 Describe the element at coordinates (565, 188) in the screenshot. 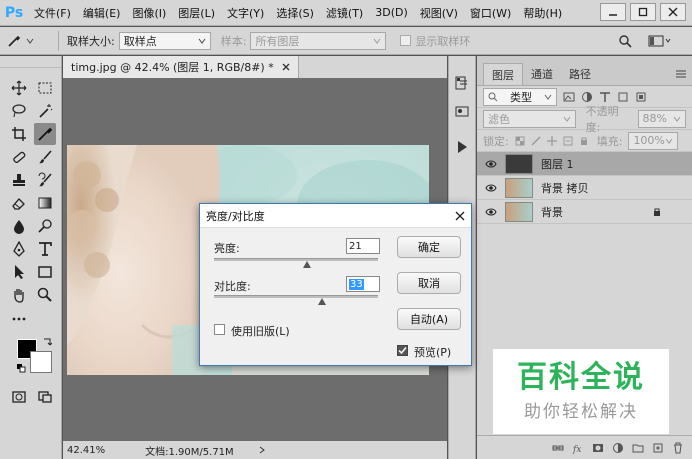

I see `layer-name: 背景 拷贝` at that location.